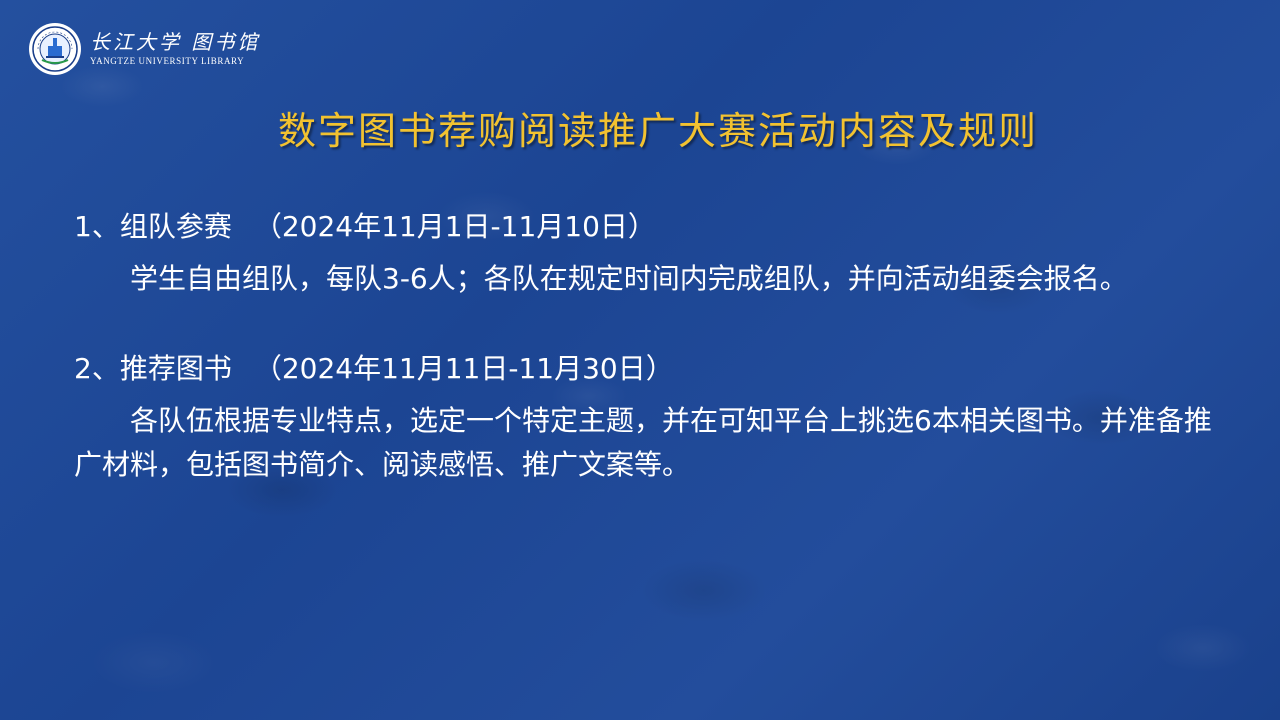 Image resolution: width=1280 pixels, height=720 pixels. What do you see at coordinates (167, 61) in the screenshot?
I see `library-name-en: YANGTZE UNIVERSITY LIBRARY` at bounding box center [167, 61].